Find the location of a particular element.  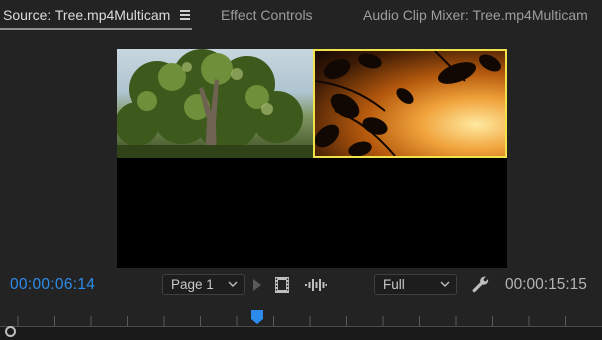

export-frame-icon is located at coordinates (282, 285).